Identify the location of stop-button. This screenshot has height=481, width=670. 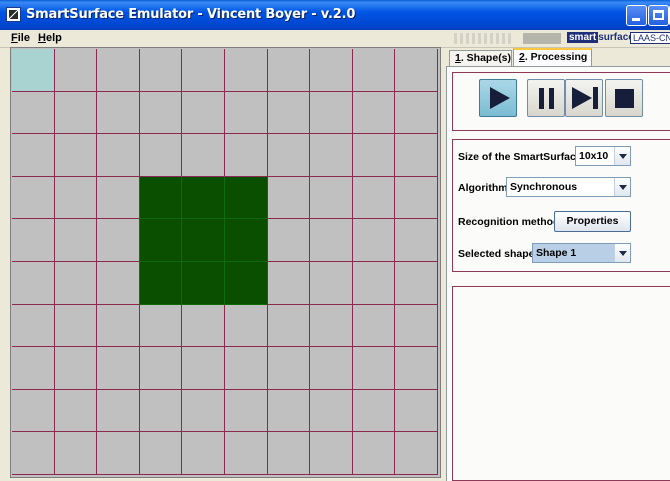
(624, 98).